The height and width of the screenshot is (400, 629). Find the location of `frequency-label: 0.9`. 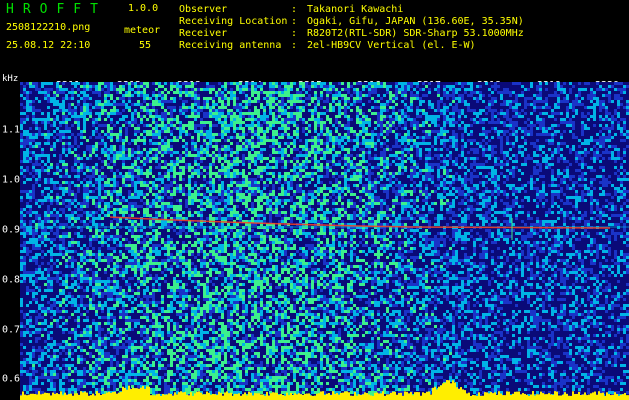

frequency-label: 0.9 is located at coordinates (11, 230).